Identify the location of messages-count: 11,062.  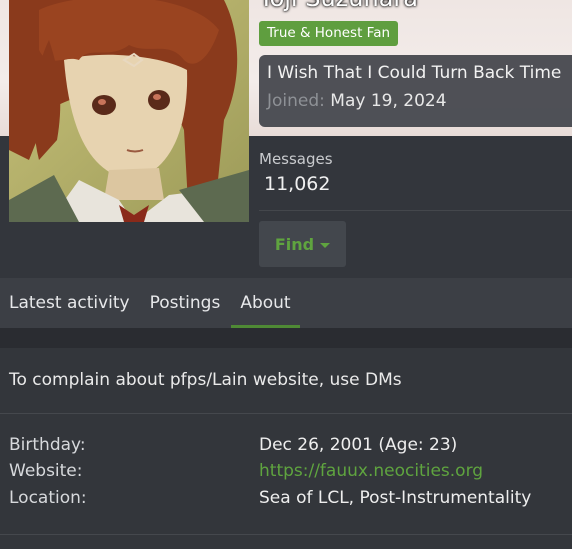
(297, 184).